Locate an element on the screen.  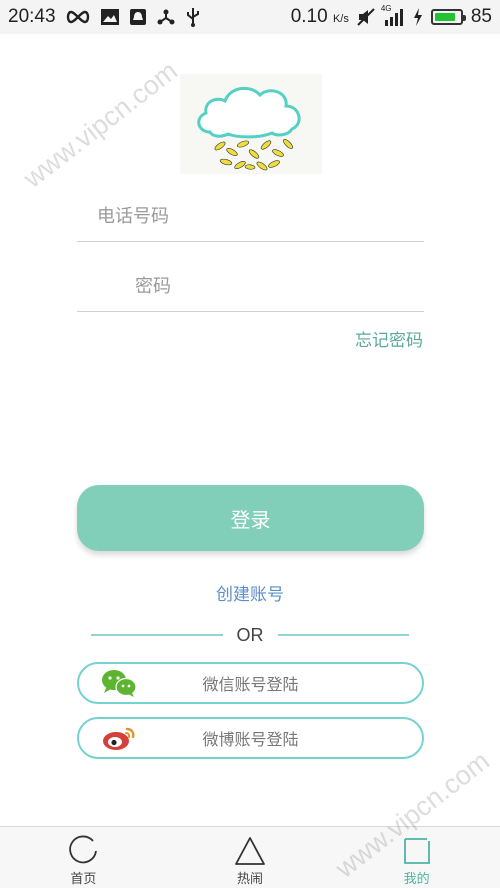
forgot-password-link: 忘记密码 is located at coordinates (389, 338).